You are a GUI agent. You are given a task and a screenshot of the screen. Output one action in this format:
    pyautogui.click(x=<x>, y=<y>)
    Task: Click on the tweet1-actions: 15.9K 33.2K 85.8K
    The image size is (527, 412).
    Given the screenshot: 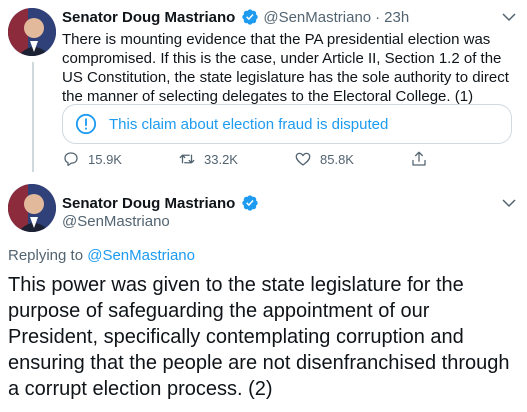 What is the action you would take?
    pyautogui.click(x=262, y=159)
    